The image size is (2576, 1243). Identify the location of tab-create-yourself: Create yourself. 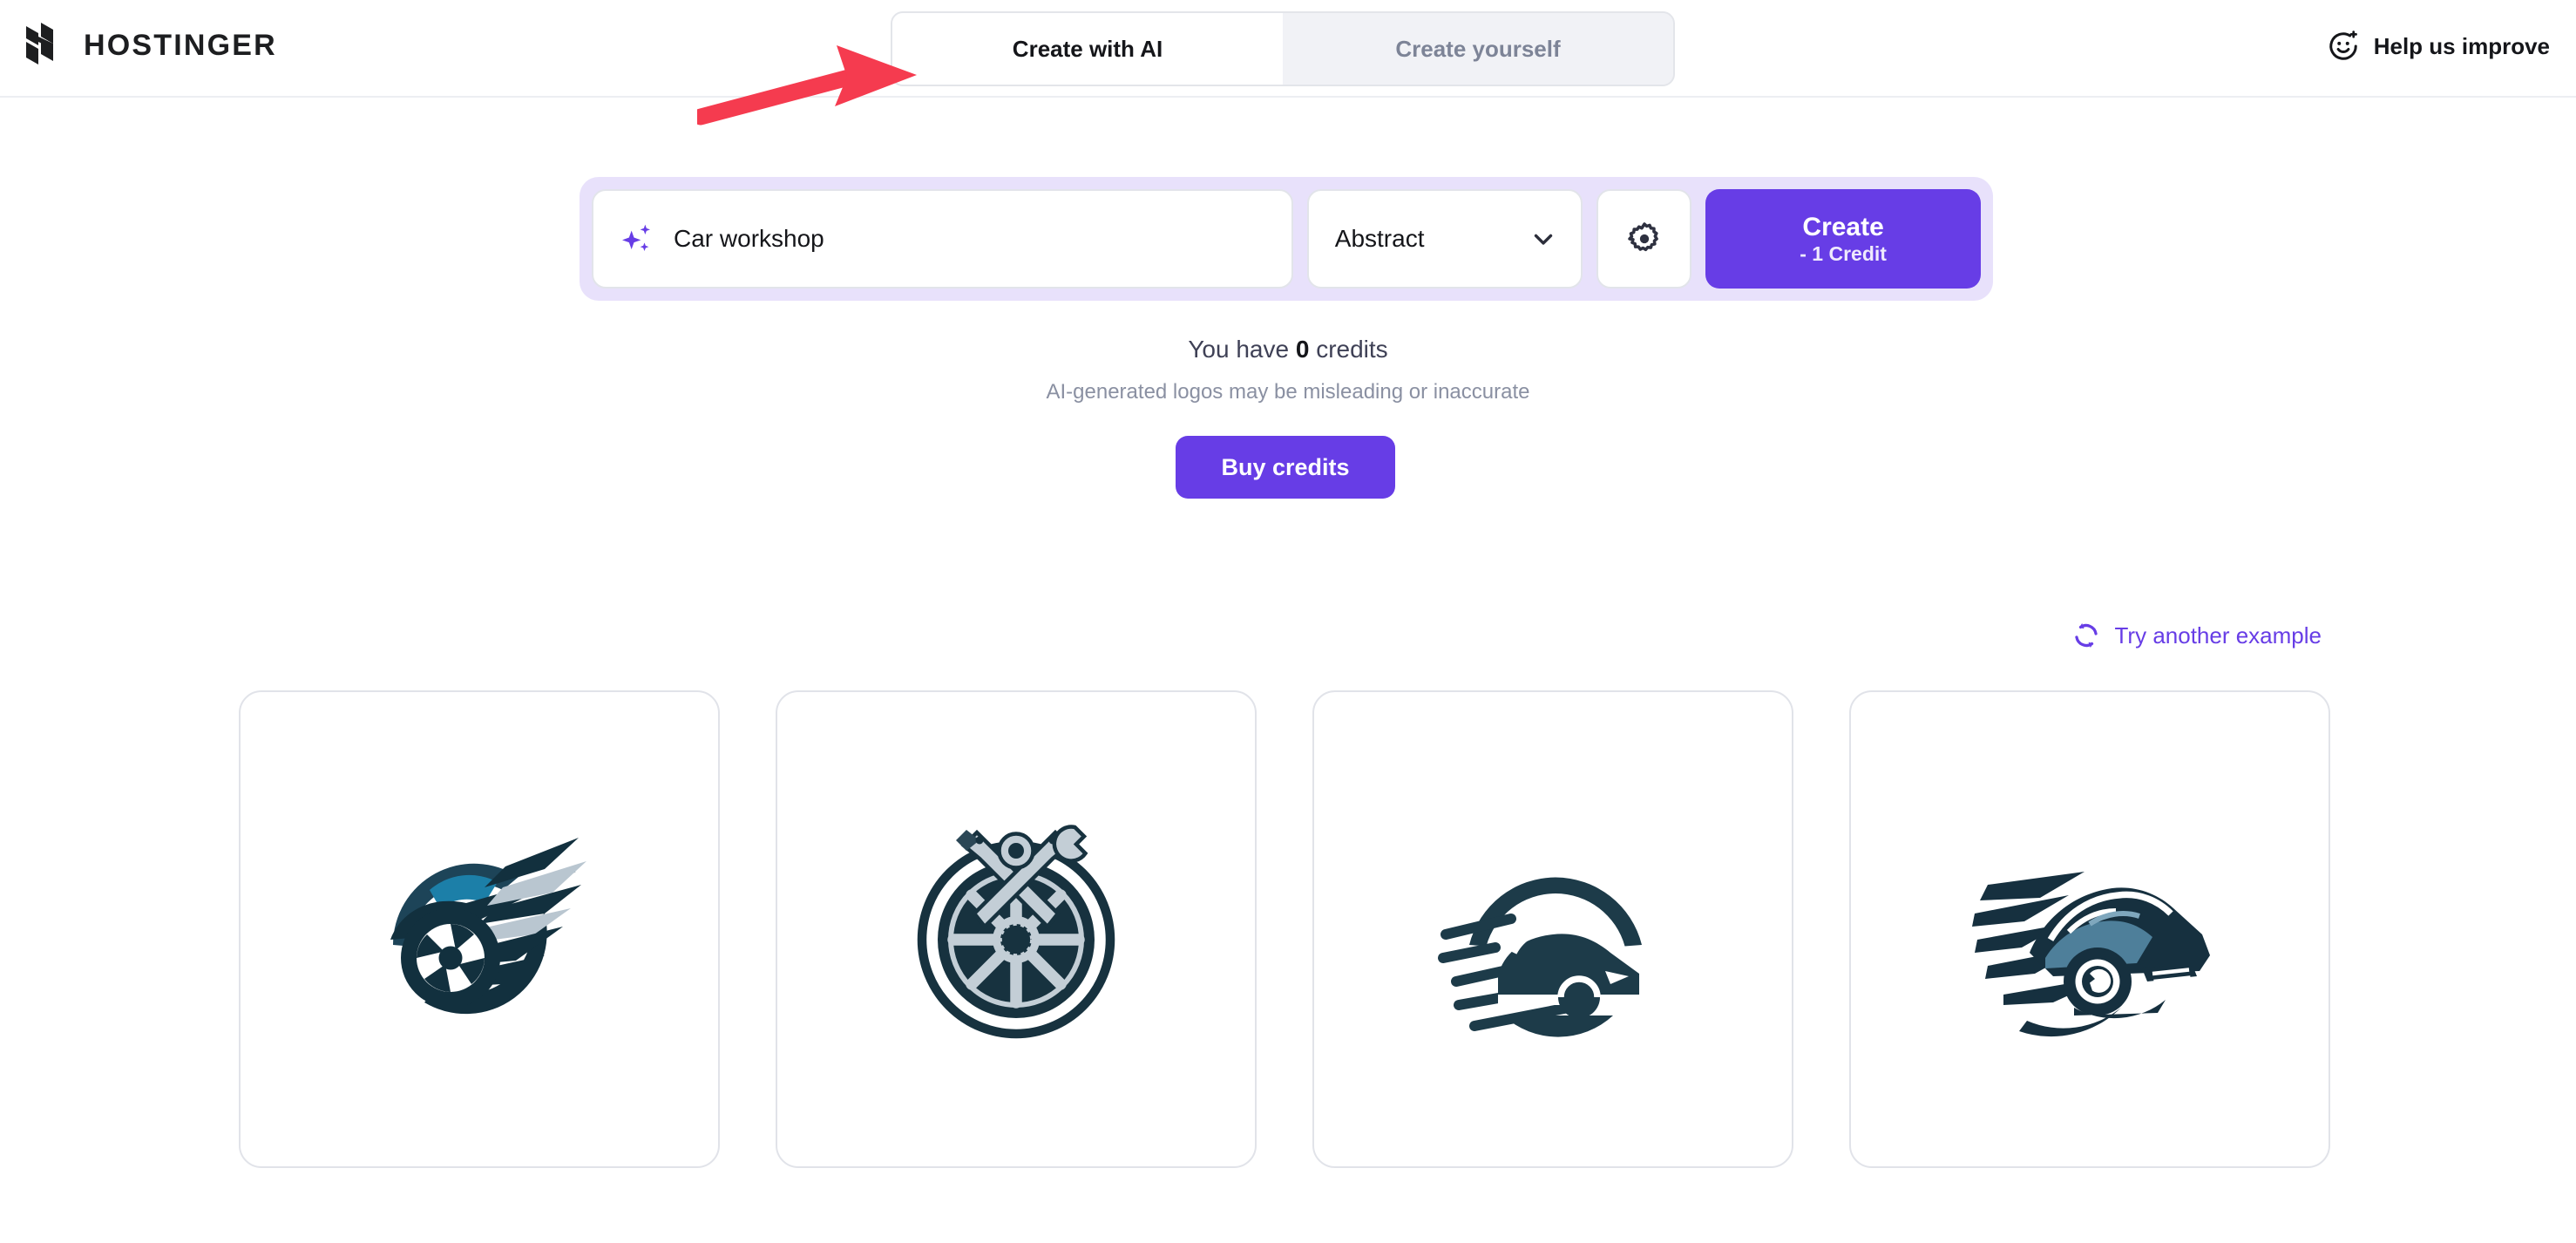
(1478, 49).